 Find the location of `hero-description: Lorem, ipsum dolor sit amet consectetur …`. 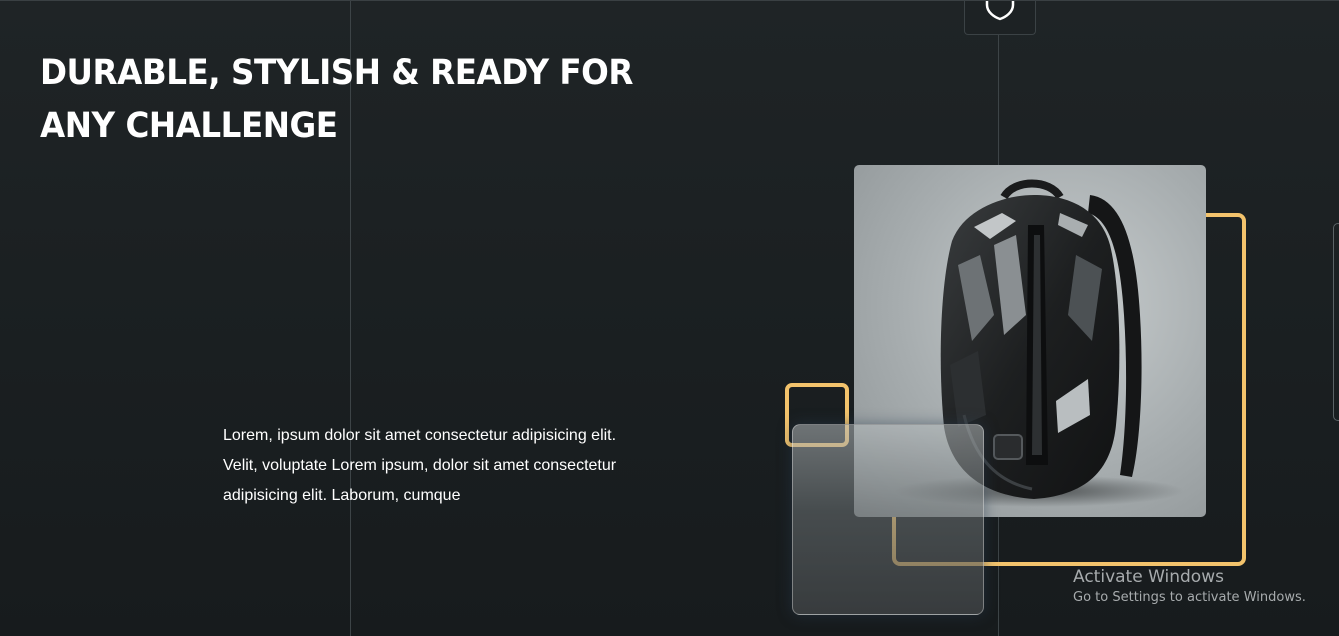

hero-description: Lorem, ipsum dolor sit amet consectetur … is located at coordinates (420, 465).